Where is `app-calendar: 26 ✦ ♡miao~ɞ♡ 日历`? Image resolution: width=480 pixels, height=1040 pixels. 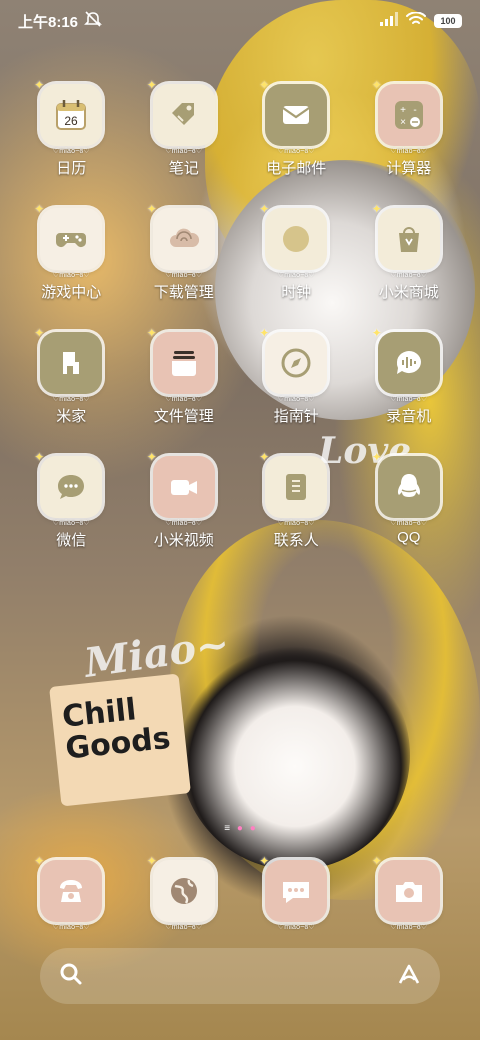 app-calendar: 26 ✦ ♡miao~ɞ♡ 日历 is located at coordinates (71, 143).